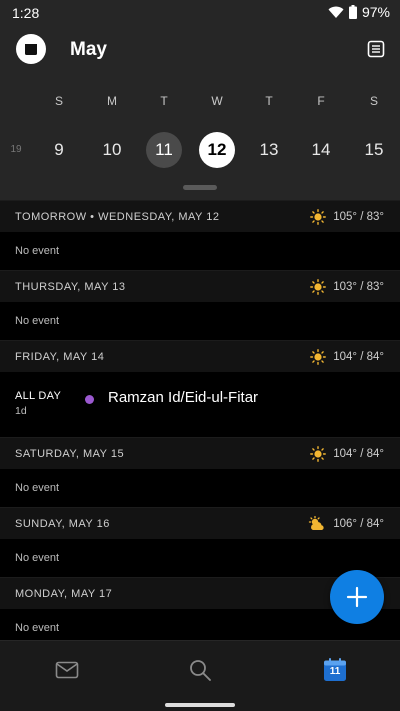 This screenshot has height=711, width=400. What do you see at coordinates (200, 286) in the screenshot?
I see `day-header: THURSDAY, MAY 13 103° / 83°` at bounding box center [200, 286].